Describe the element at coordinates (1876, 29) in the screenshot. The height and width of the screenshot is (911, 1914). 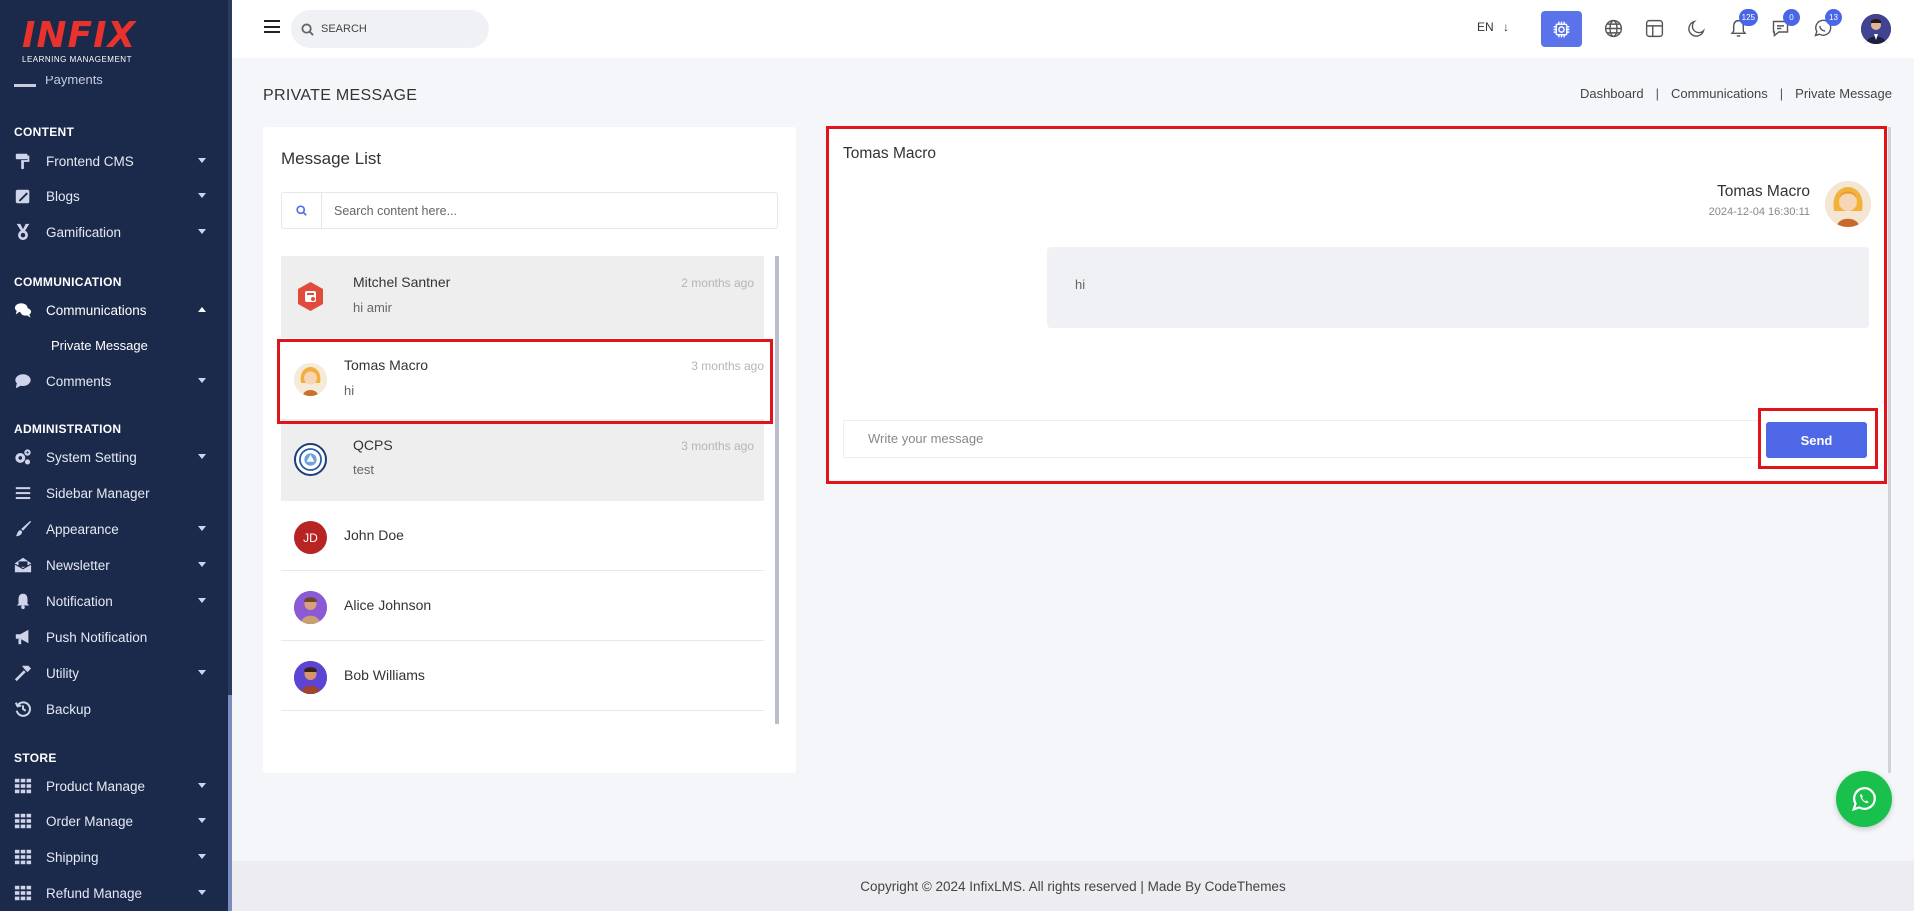
I see `user-avatar` at that location.